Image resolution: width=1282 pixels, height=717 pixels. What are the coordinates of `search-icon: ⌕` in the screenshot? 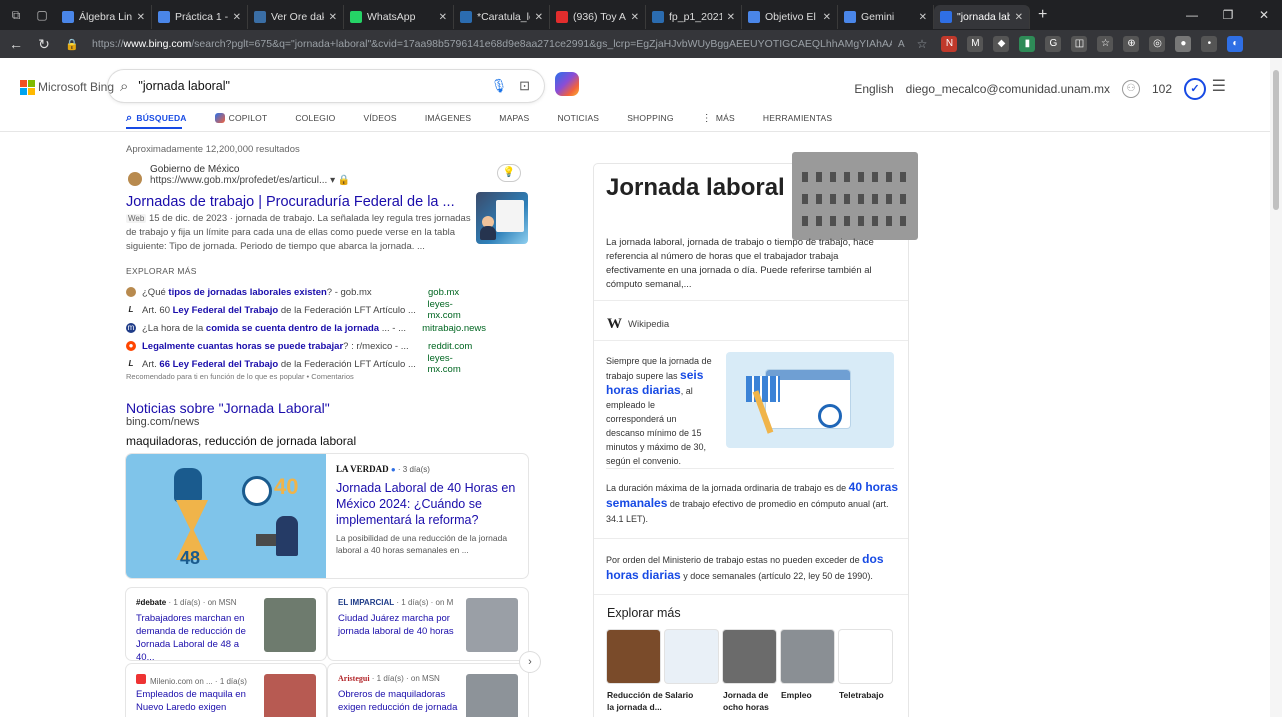 It's located at (124, 86).